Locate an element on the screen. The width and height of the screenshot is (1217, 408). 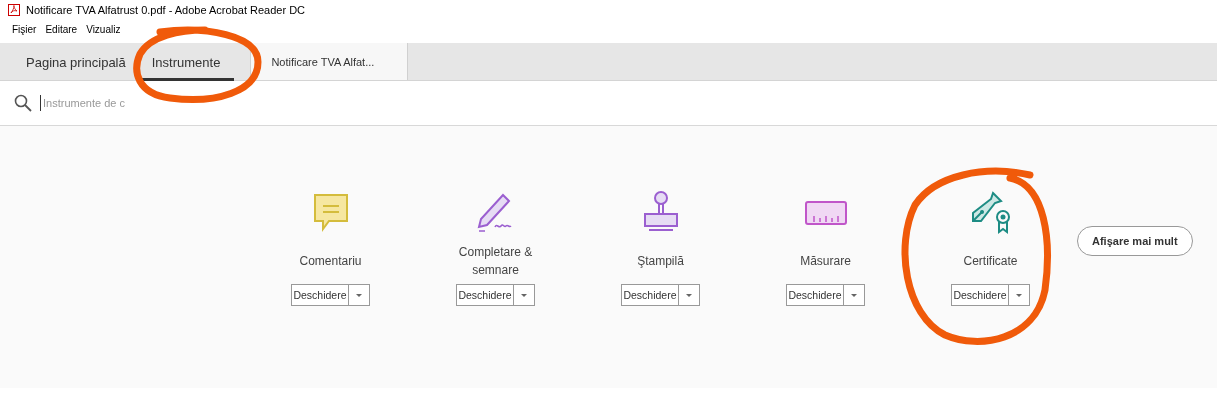
tool-label: Certificate is located at coordinates (990, 261).